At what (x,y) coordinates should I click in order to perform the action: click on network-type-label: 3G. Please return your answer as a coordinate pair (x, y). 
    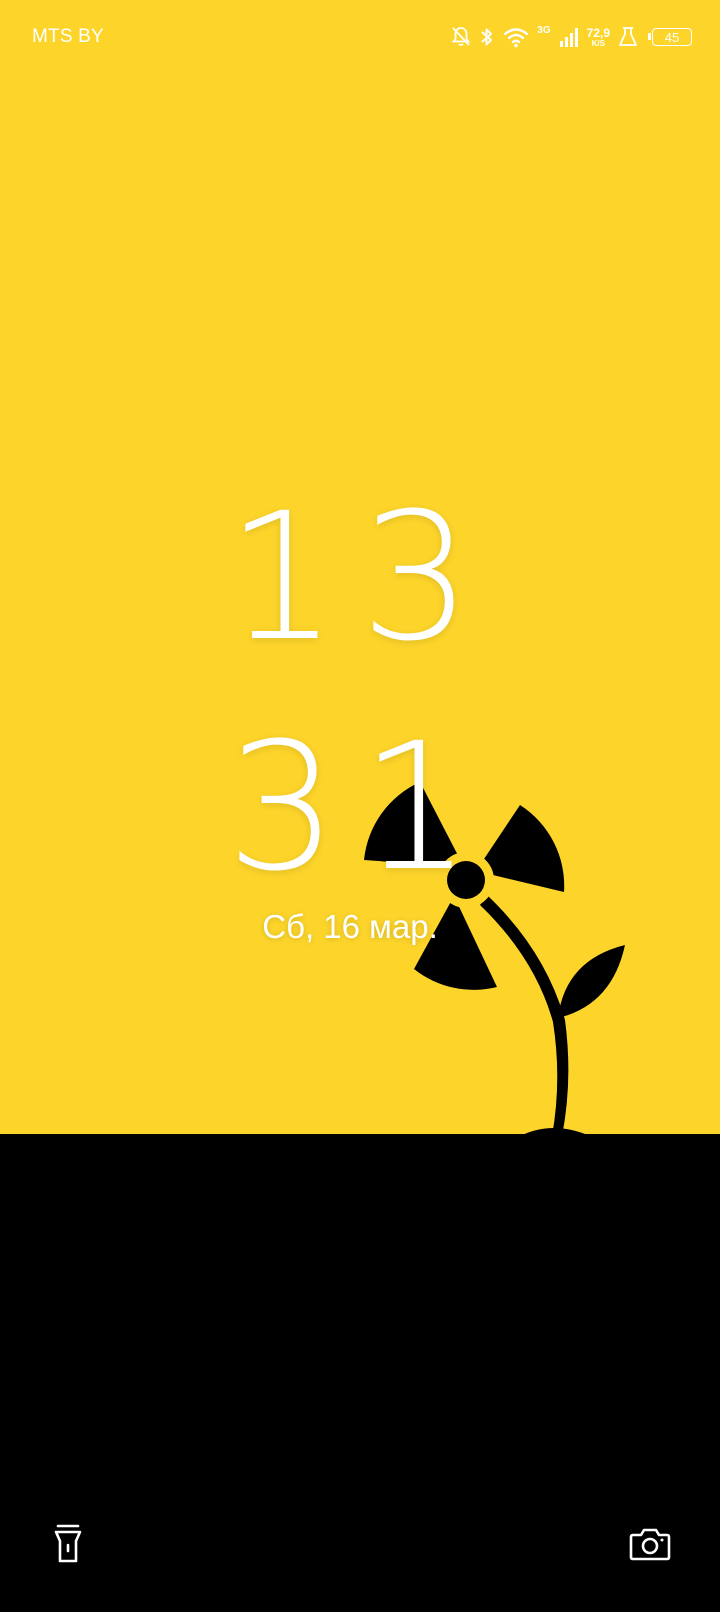
    Looking at the image, I should click on (544, 30).